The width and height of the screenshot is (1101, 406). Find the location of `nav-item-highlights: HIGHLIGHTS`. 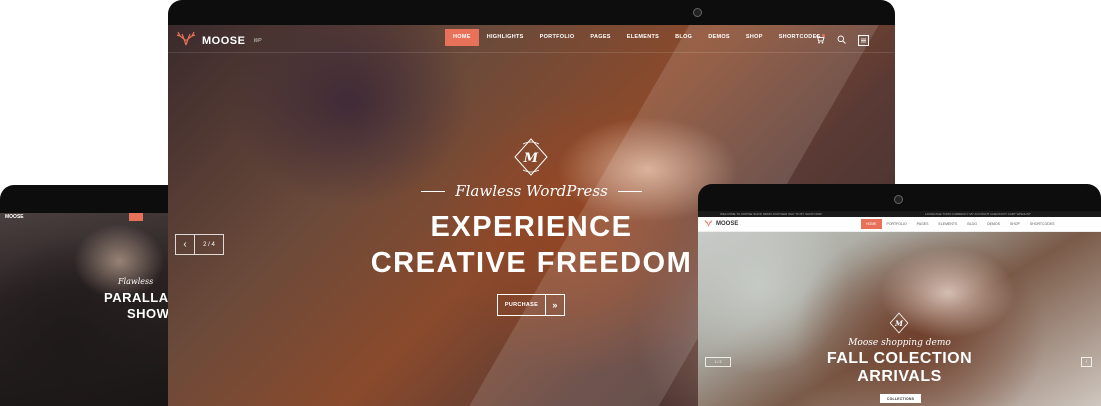

nav-item-highlights: HIGHLIGHTS is located at coordinates (505, 37).